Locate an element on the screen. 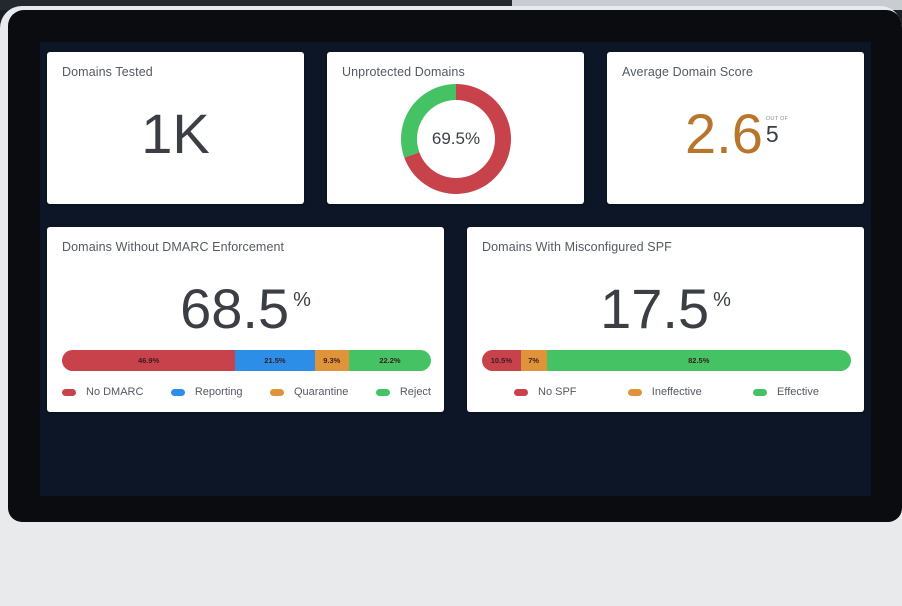 The width and height of the screenshot is (902, 606). score-display: 2.6 OUT OF 5 is located at coordinates (736, 134).